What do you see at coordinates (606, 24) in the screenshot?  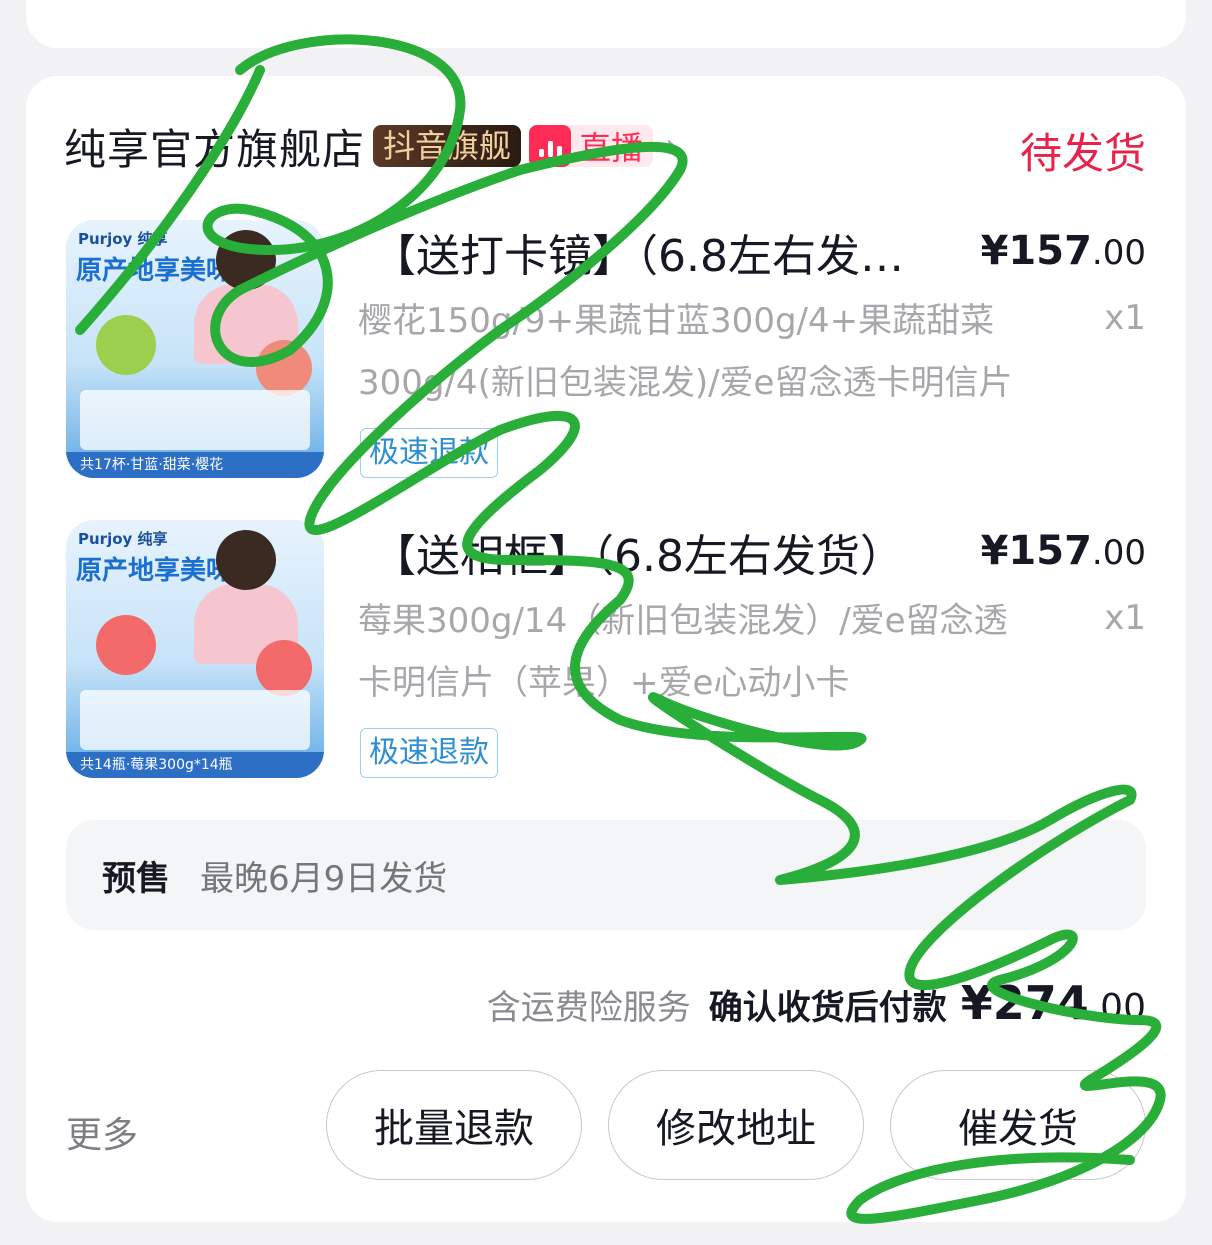 I see `previous-card` at bounding box center [606, 24].